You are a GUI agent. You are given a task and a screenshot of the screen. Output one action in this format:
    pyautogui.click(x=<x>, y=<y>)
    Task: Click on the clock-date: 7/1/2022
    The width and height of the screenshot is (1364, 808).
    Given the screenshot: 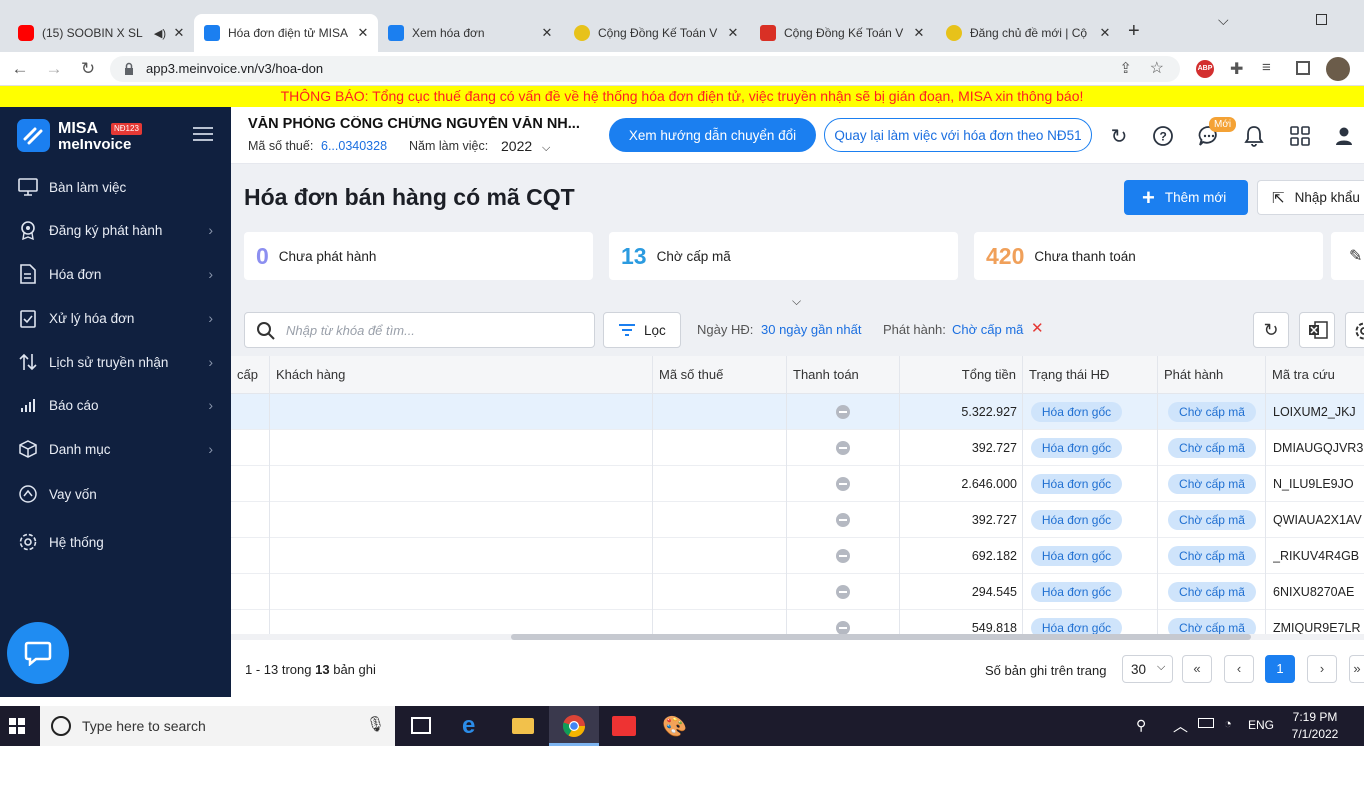 What is the action you would take?
    pyautogui.click(x=1315, y=734)
    